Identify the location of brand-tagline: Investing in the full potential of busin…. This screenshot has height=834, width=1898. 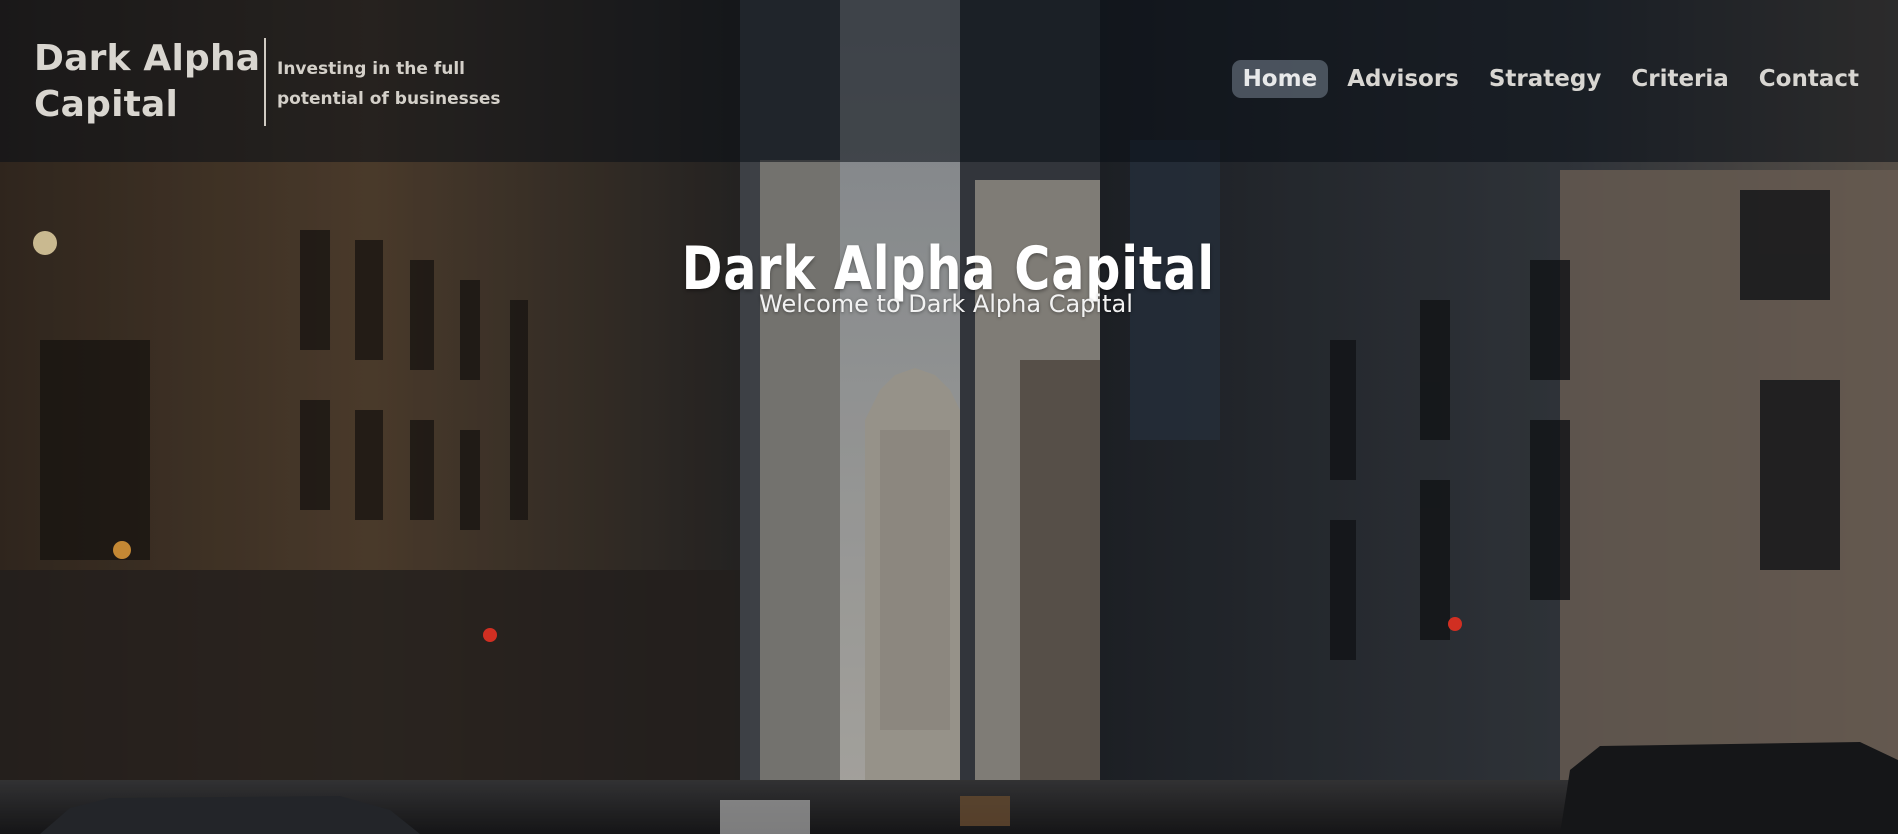
(389, 84).